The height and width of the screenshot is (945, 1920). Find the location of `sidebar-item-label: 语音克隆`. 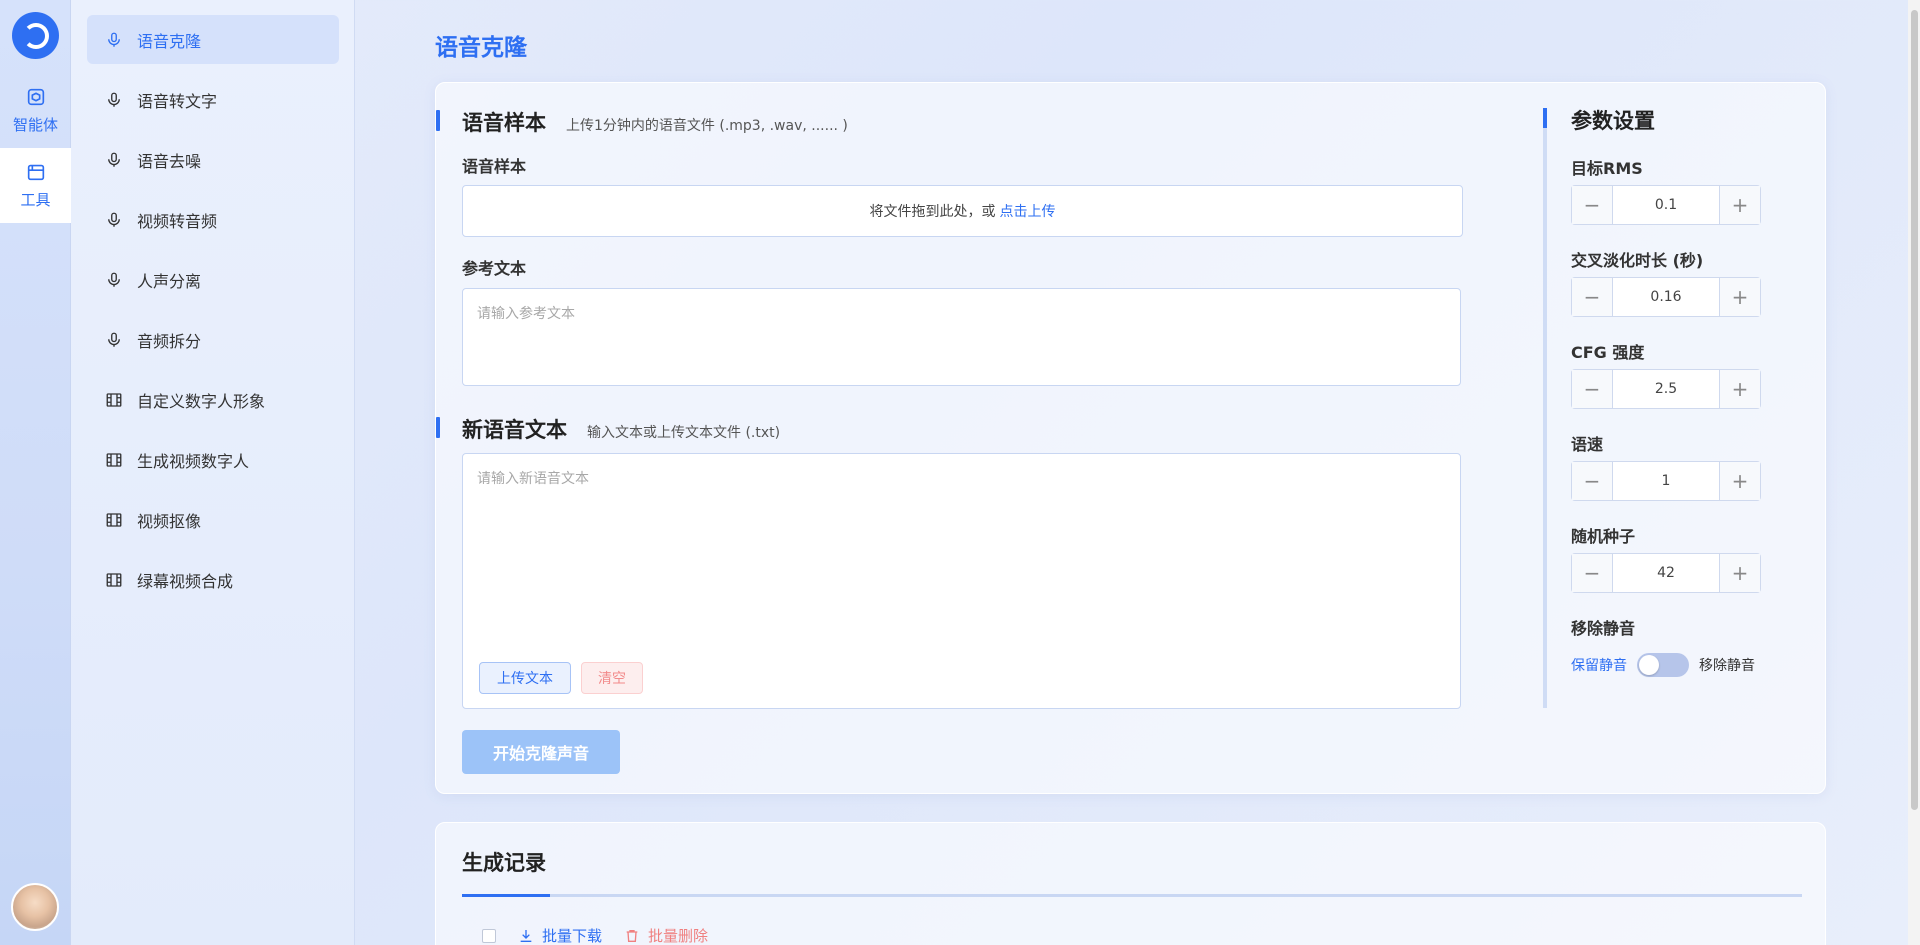

sidebar-item-label: 语音克隆 is located at coordinates (169, 41).